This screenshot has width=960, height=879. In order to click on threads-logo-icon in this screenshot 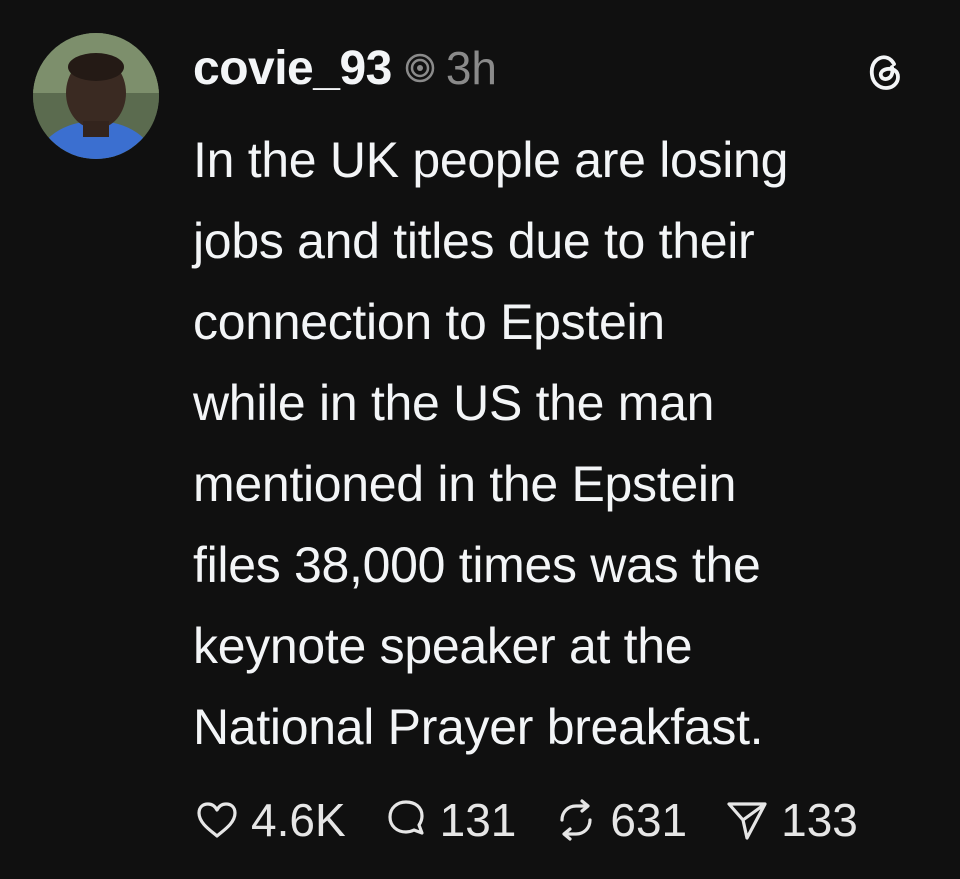, I will do `click(885, 72)`.